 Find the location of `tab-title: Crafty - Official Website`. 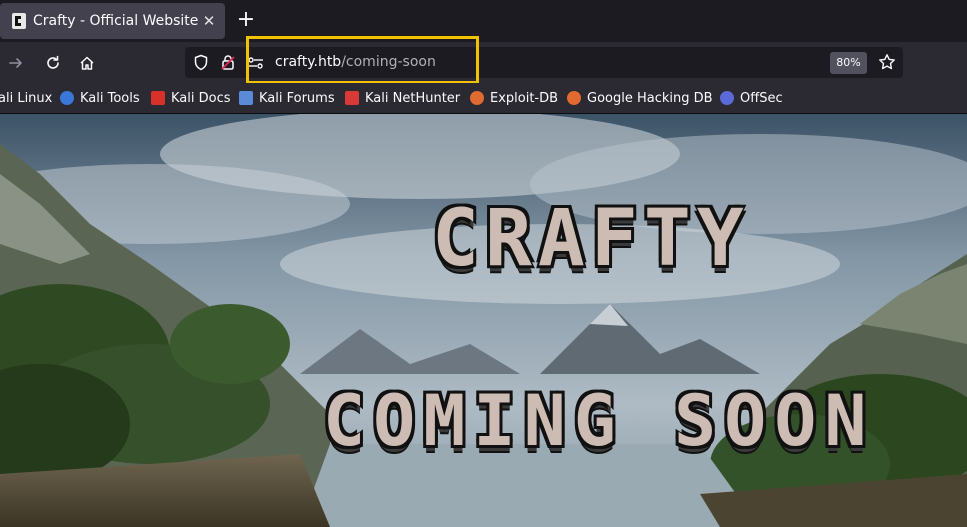

tab-title: Crafty - Official Website is located at coordinates (116, 21).